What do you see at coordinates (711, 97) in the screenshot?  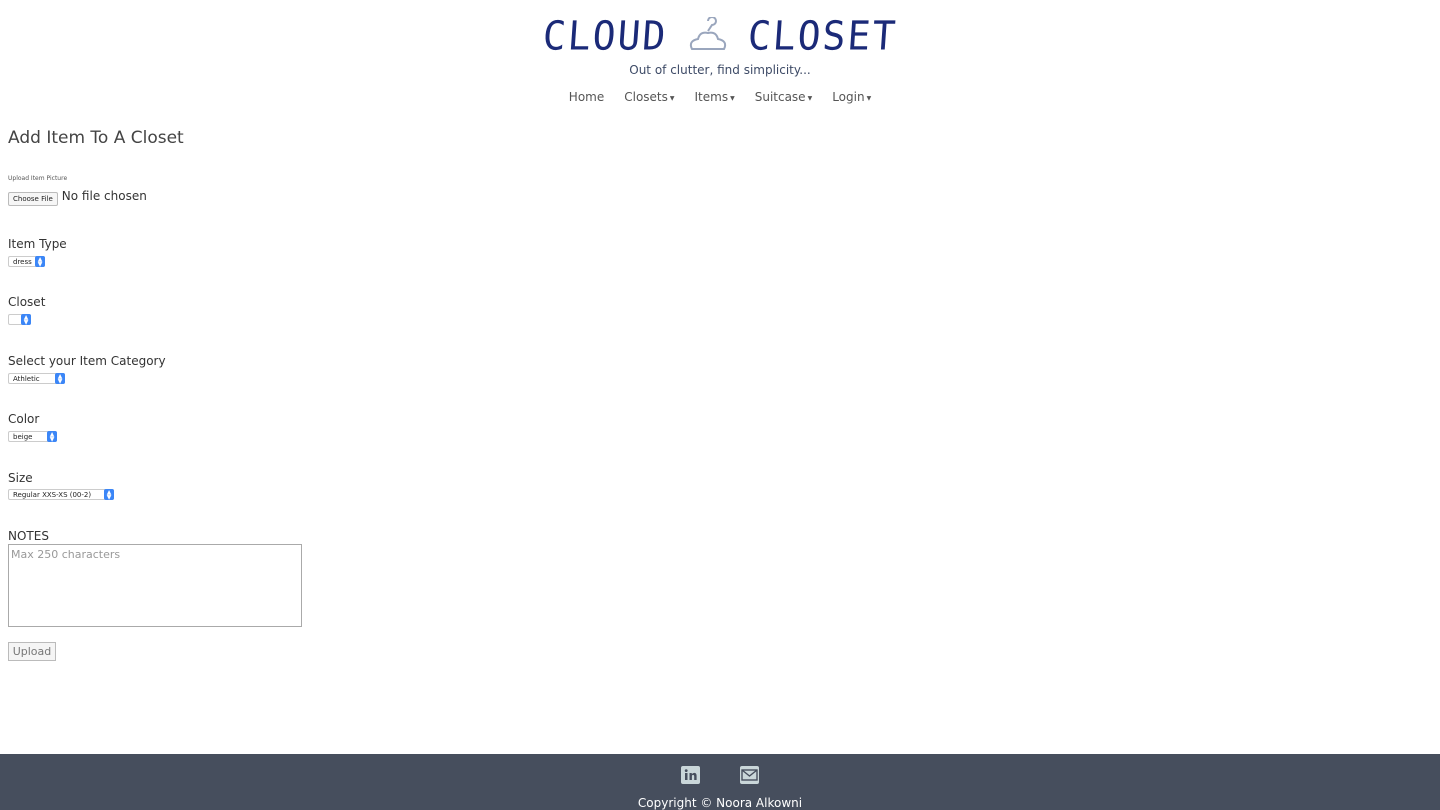 I see `nav-items-label: Items` at bounding box center [711, 97].